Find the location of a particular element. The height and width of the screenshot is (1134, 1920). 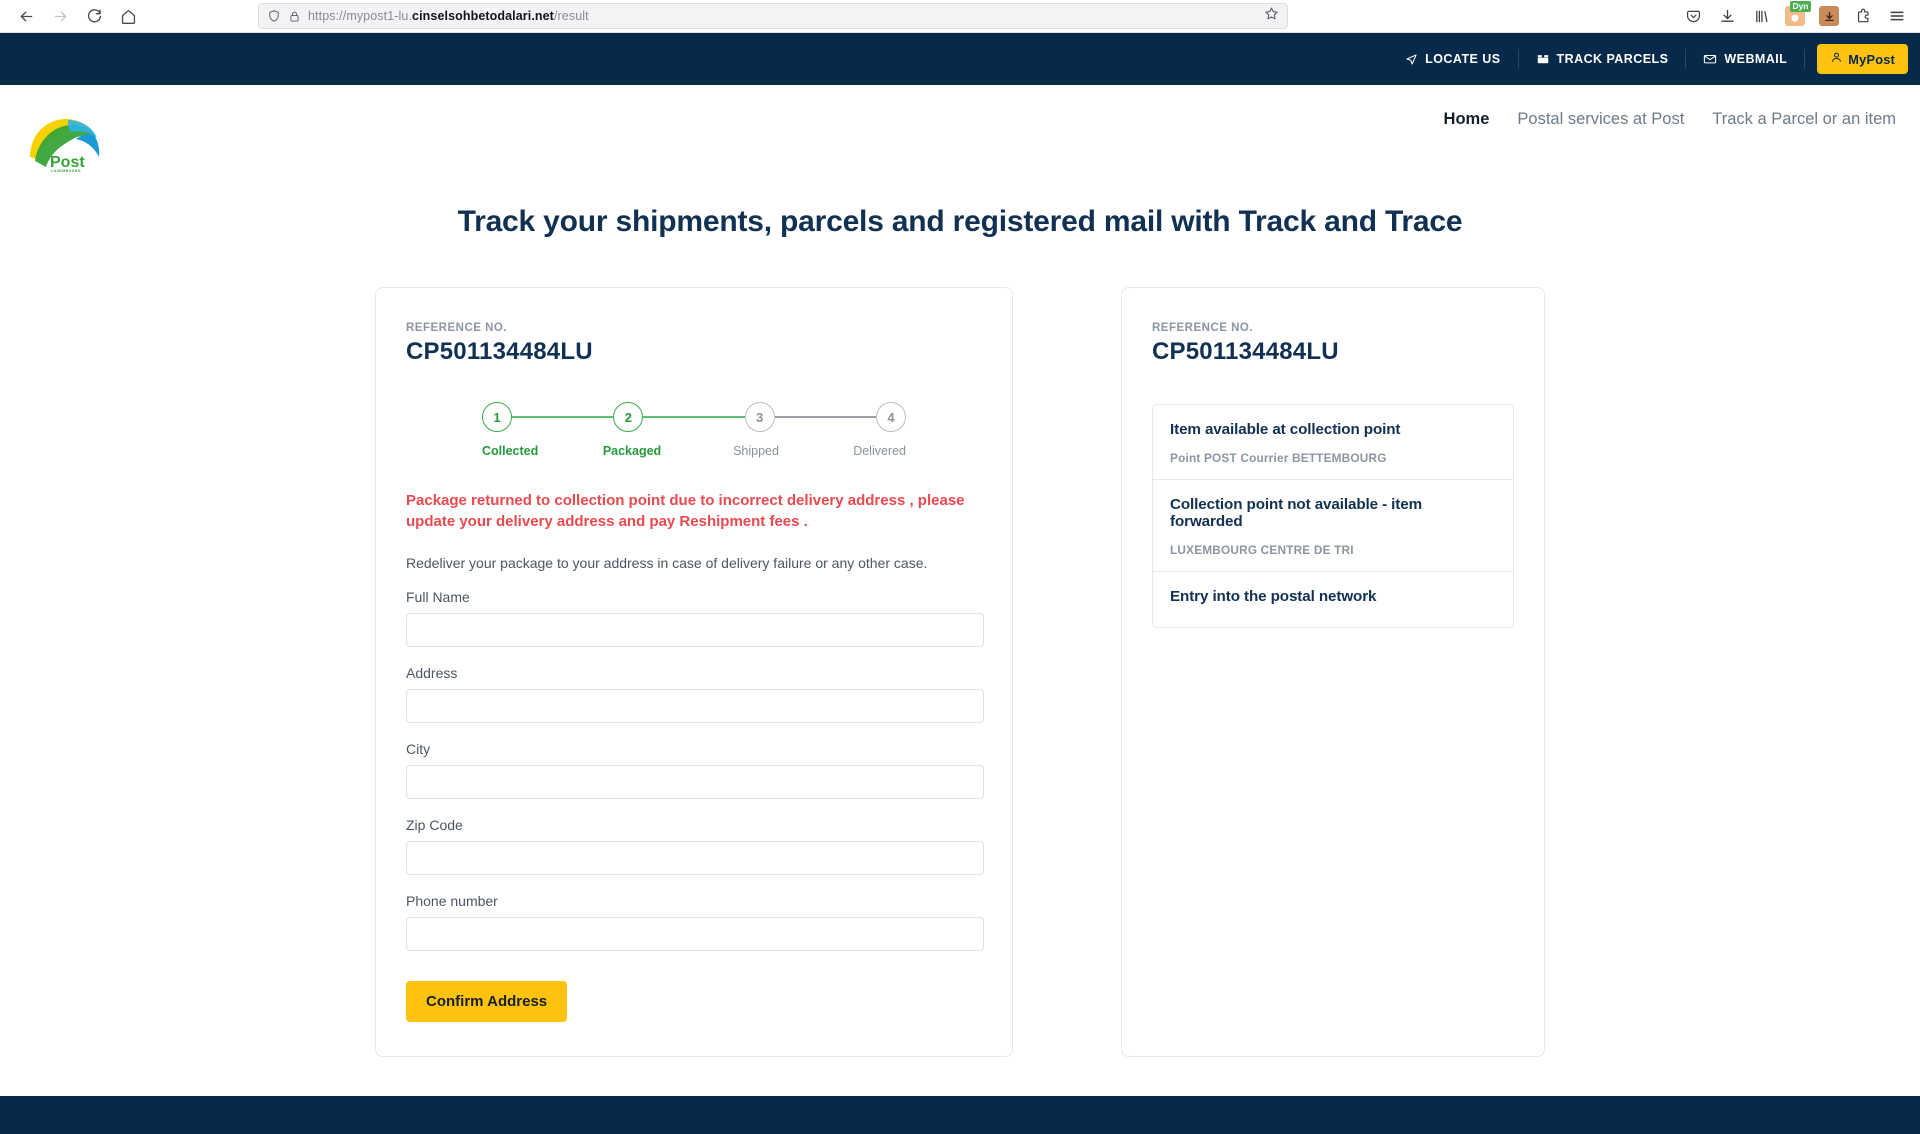

history-item: Entry into the postal network is located at coordinates (1333, 599).